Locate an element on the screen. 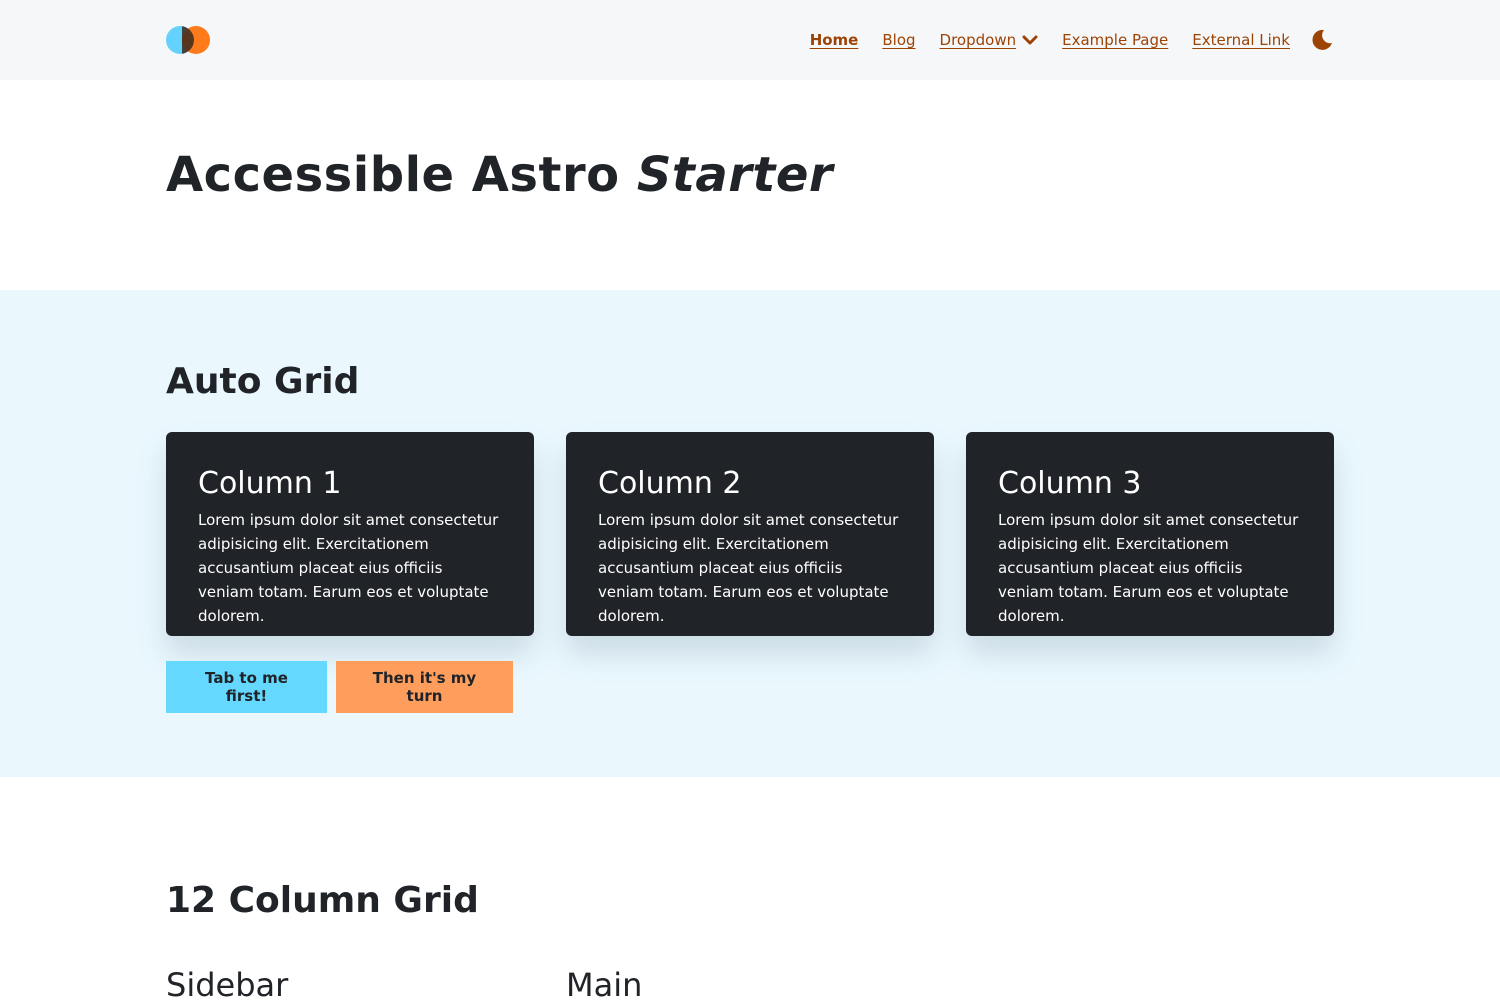 The width and height of the screenshot is (1500, 1005). page-title-main: Accessible Astro is located at coordinates (401, 175).